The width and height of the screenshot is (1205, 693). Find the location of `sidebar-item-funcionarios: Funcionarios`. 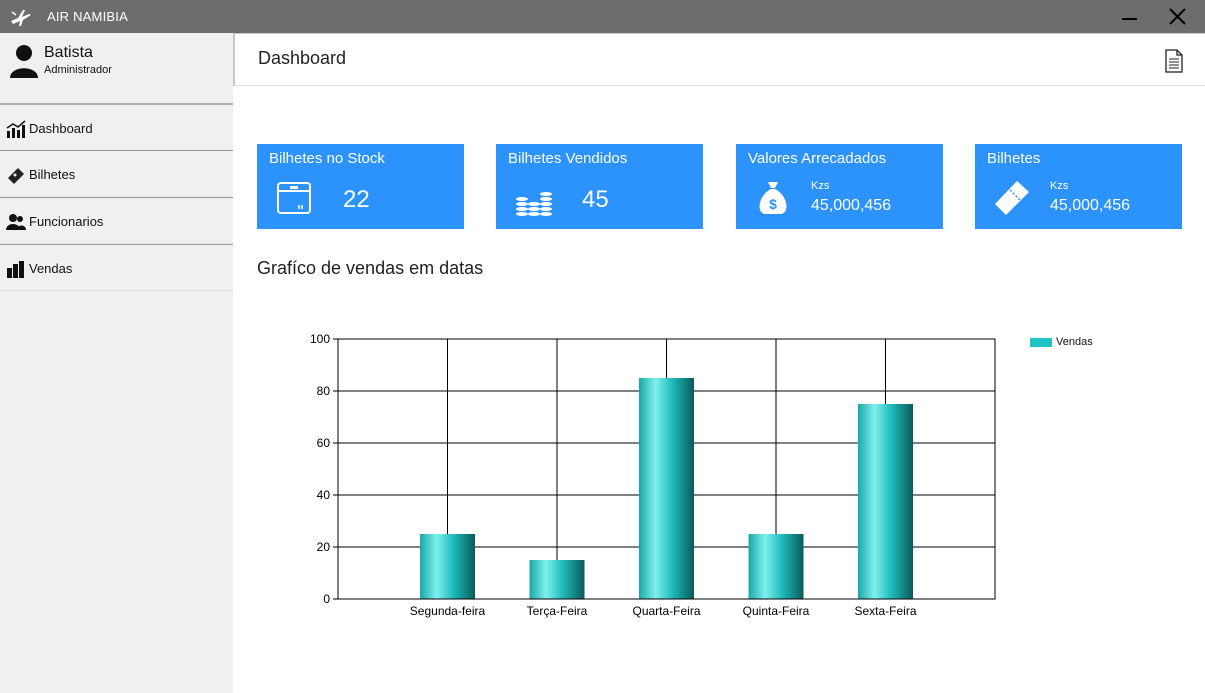

sidebar-item-funcionarios: Funcionarios is located at coordinates (116, 220).